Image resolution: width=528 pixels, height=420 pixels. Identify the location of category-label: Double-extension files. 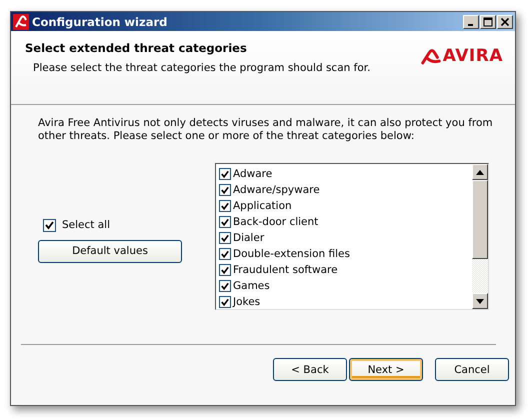
(291, 254).